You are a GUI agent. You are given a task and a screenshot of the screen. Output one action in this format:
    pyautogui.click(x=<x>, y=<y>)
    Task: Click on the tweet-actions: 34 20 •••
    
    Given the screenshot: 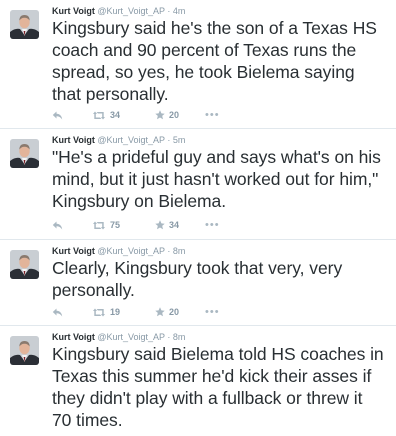 What is the action you would take?
    pyautogui.click(x=152, y=115)
    